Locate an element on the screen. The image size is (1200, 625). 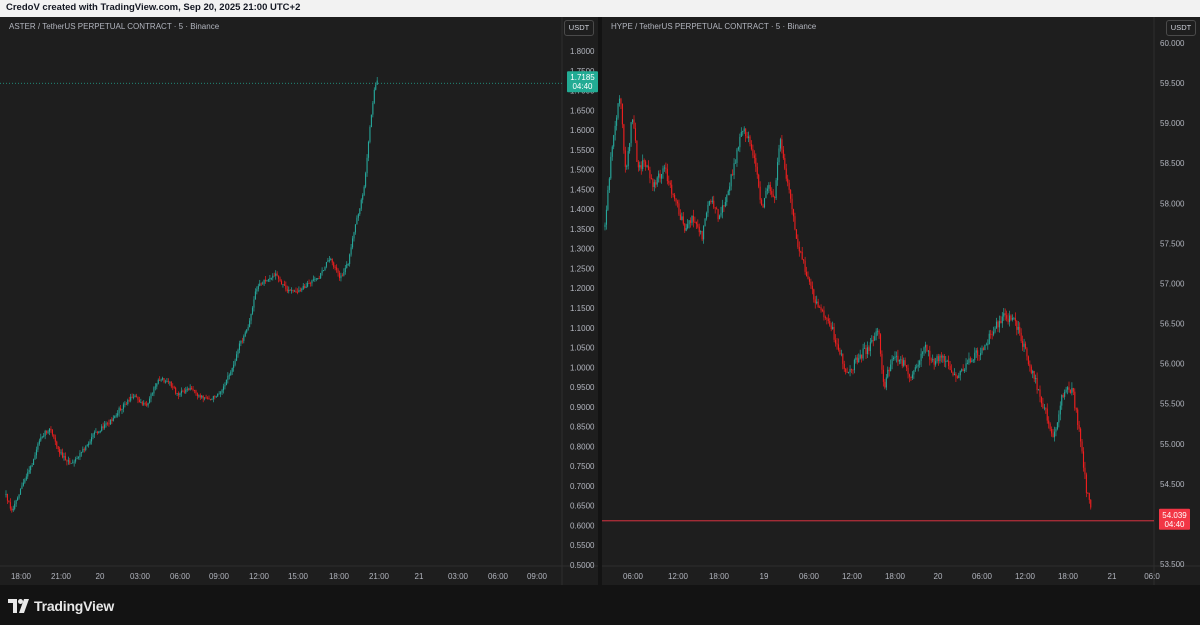
bar-countdown: 04:40 is located at coordinates (1174, 524).